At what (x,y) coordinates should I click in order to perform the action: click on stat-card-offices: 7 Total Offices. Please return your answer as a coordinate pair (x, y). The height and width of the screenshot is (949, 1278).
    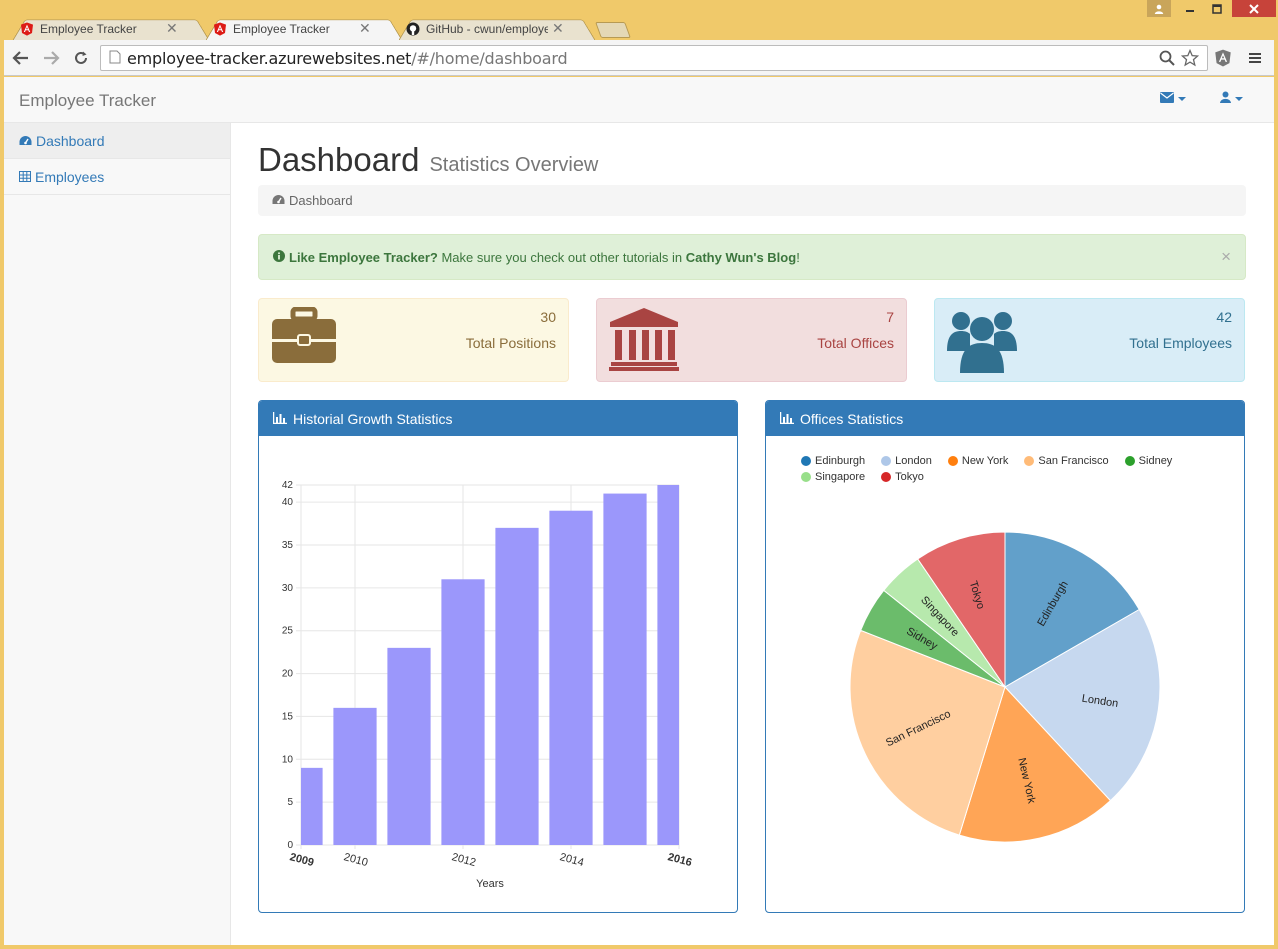
    Looking at the image, I should click on (751, 340).